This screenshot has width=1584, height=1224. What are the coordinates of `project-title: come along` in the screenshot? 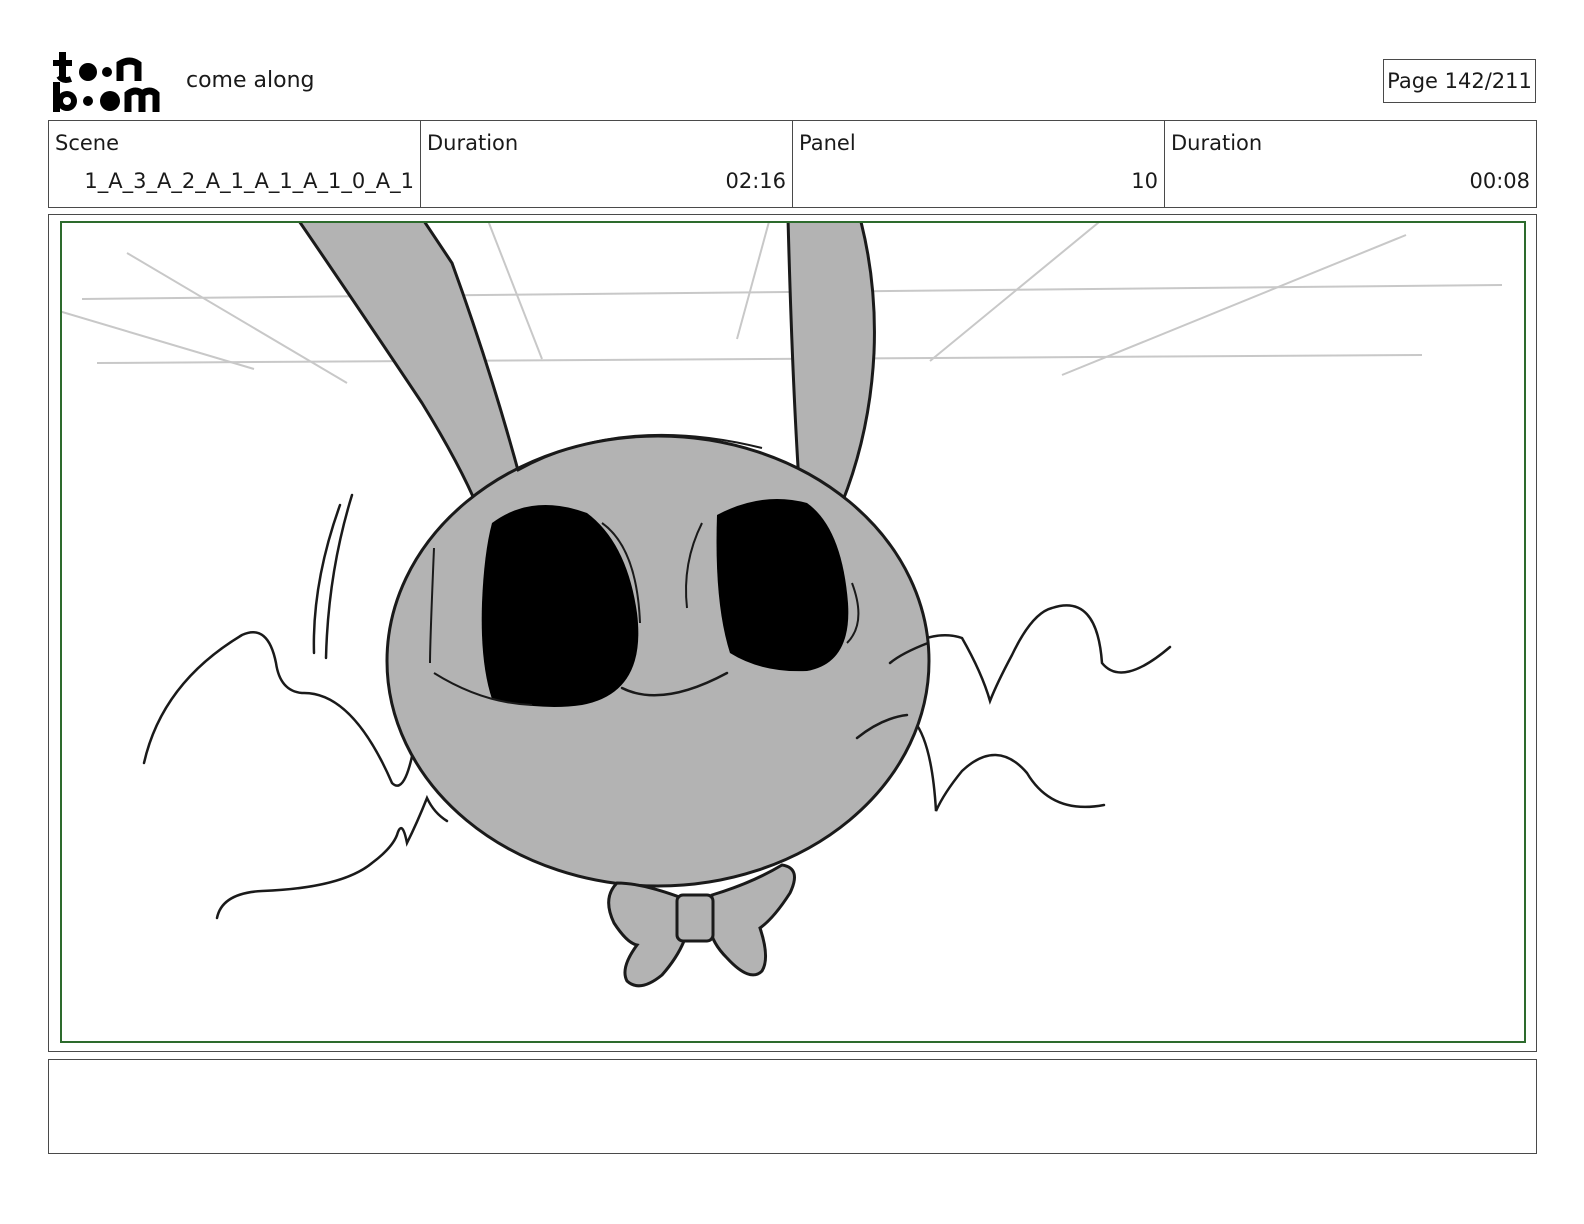 It's located at (250, 80).